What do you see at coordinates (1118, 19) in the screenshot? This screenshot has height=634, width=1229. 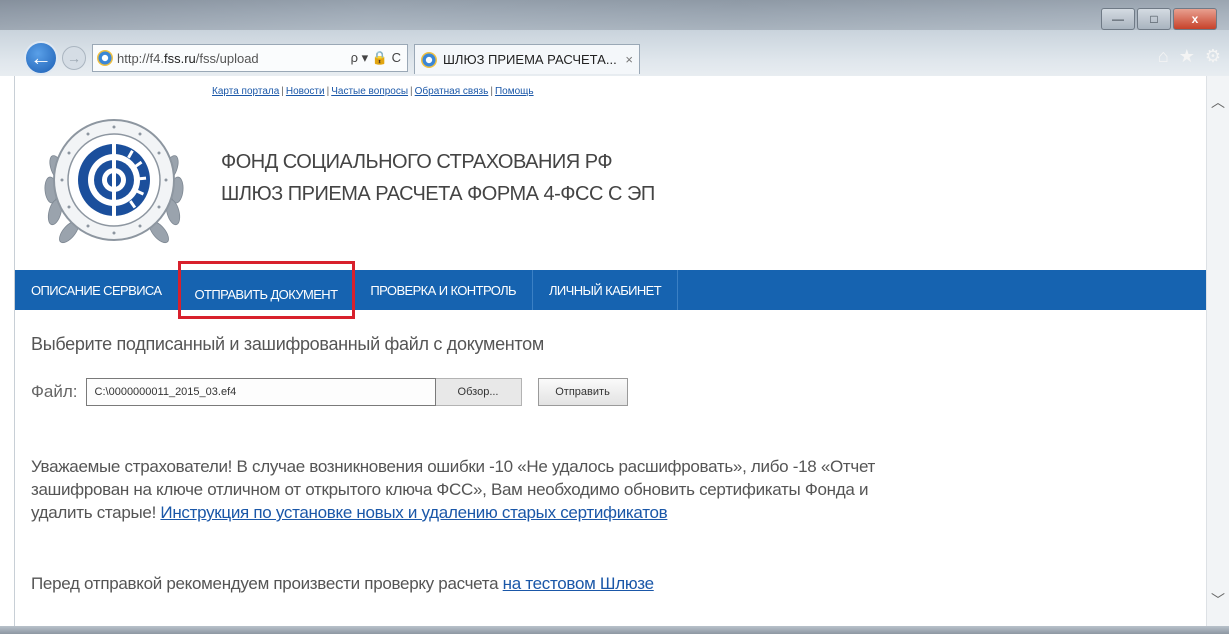 I see `minimize-button: —` at bounding box center [1118, 19].